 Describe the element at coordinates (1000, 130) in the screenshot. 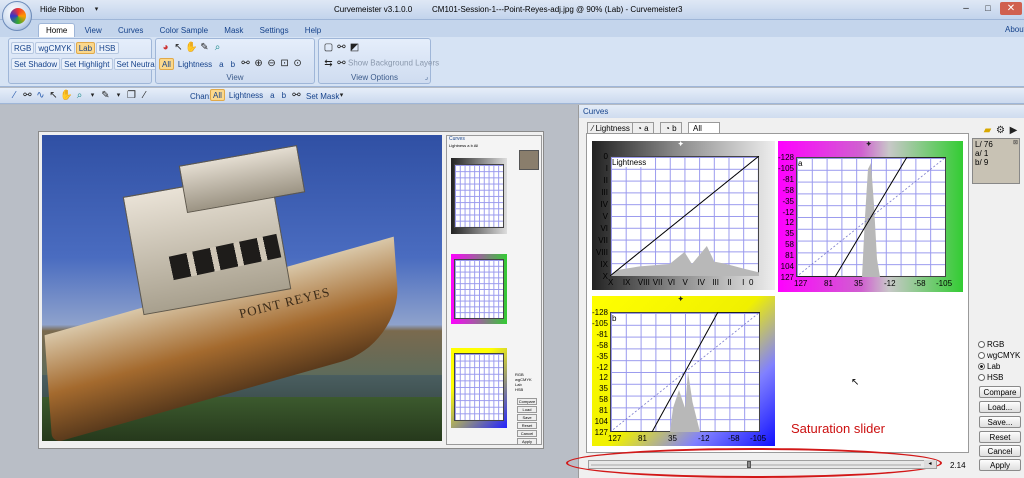

I see `settings-icon: ⚙` at that location.